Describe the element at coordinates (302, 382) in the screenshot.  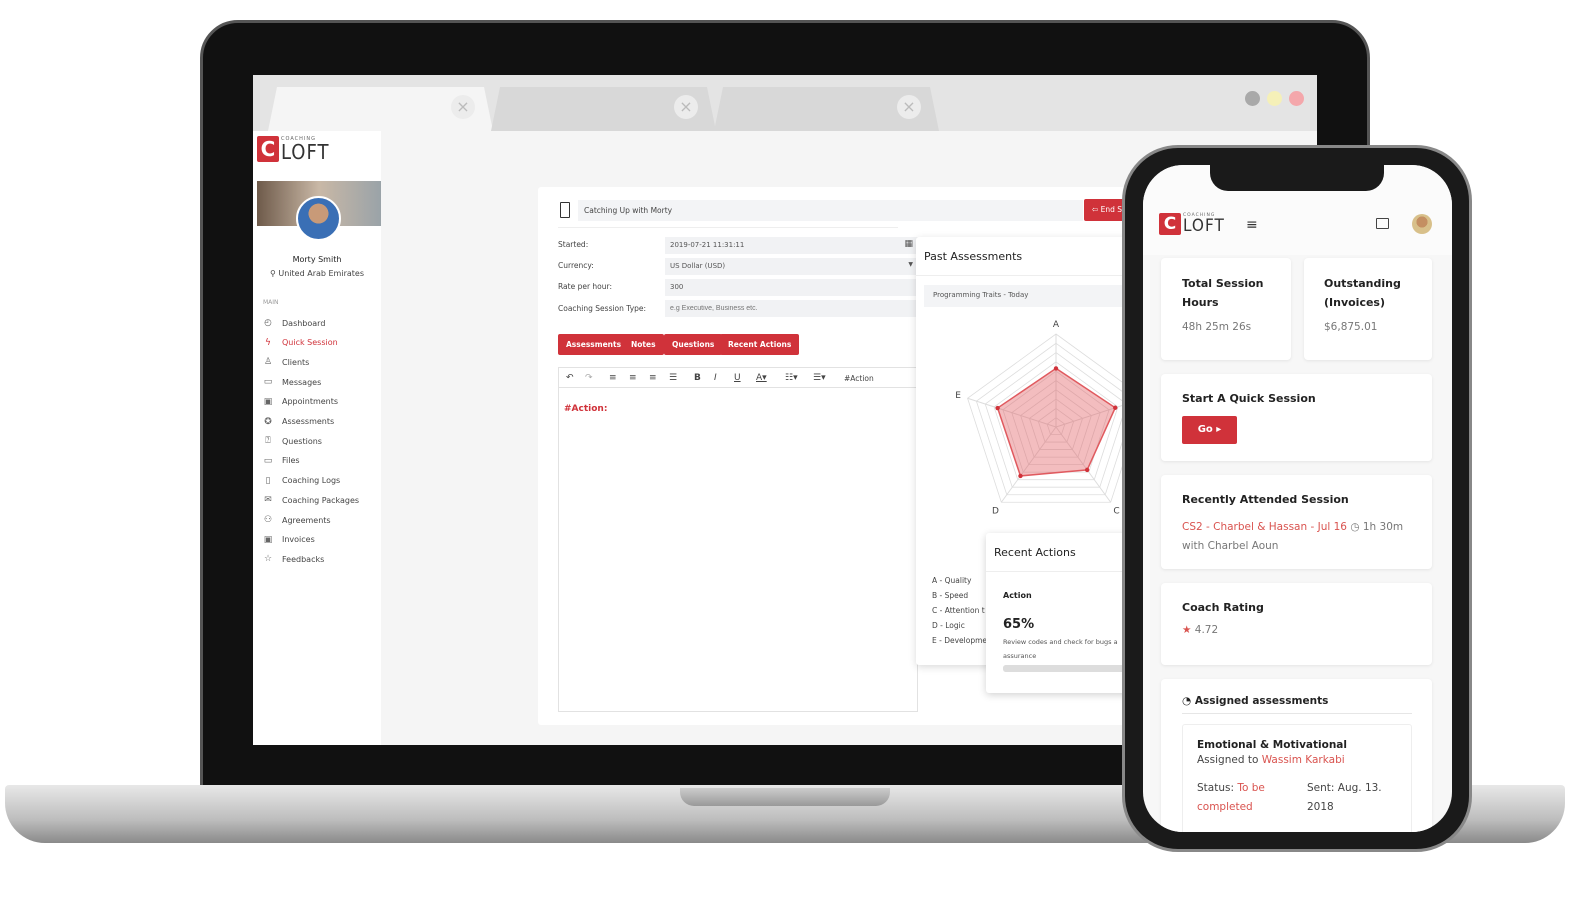
I see `sidebar-item-label: Messages` at that location.